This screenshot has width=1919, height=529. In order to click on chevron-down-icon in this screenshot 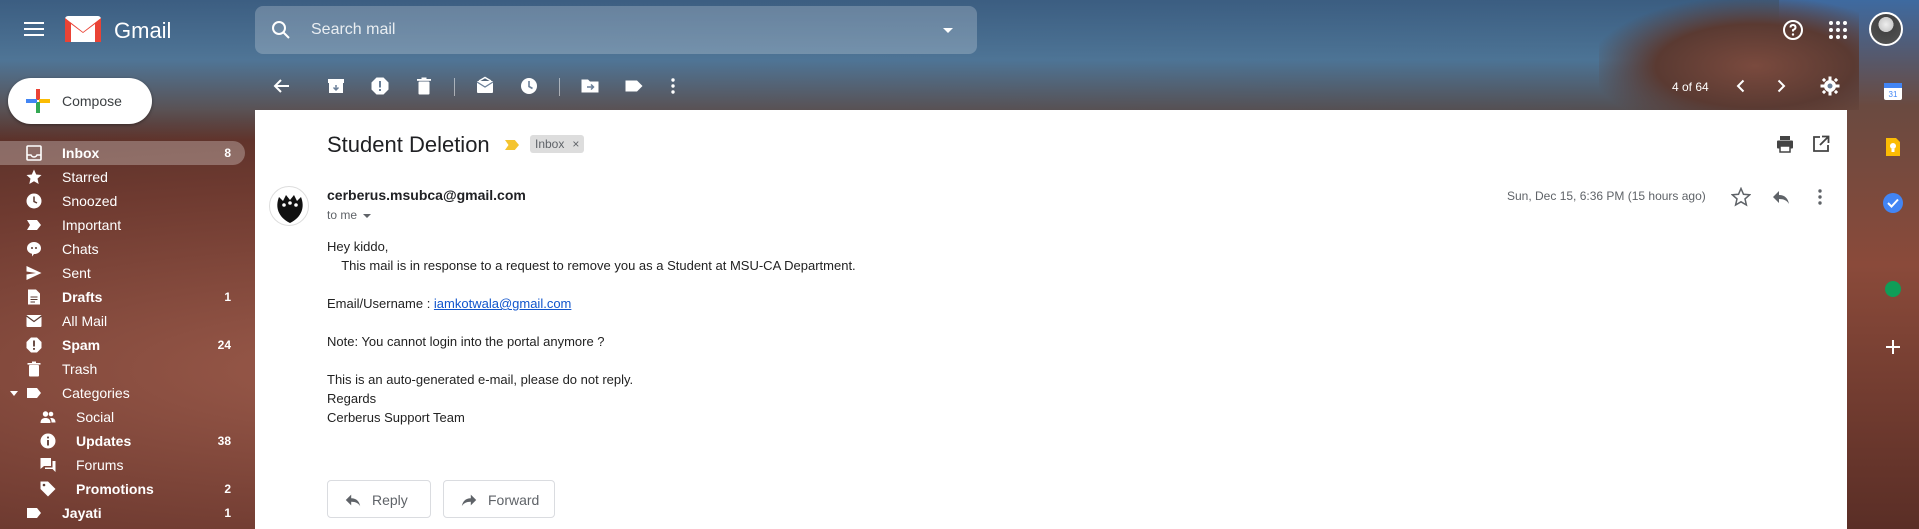, I will do `click(367, 215)`.